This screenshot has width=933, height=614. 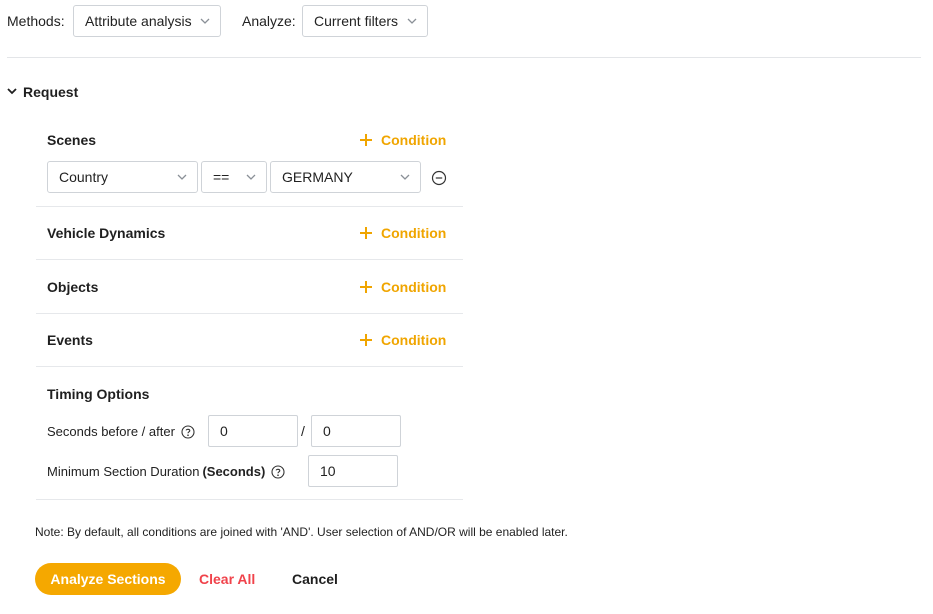 What do you see at coordinates (106, 233) in the screenshot?
I see `section-title-vehicle-dynamics: Vehicle Dynamics` at bounding box center [106, 233].